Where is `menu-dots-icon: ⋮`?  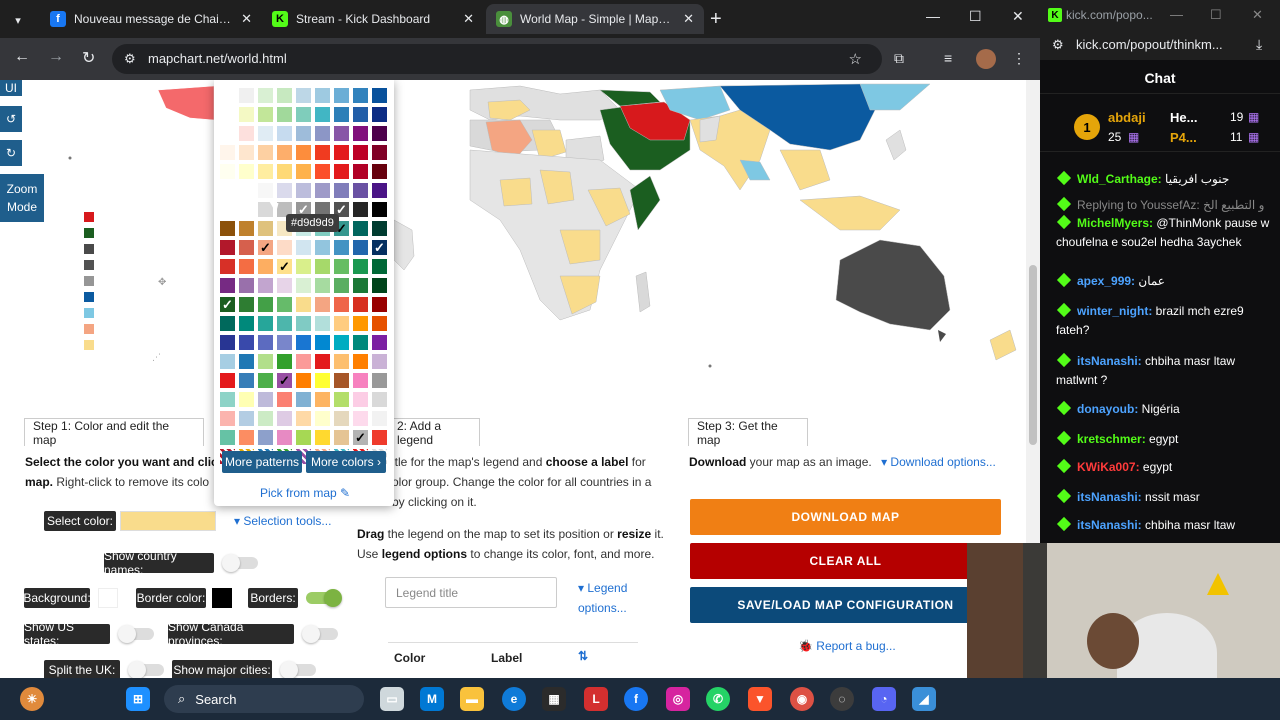 menu-dots-icon: ⋮ is located at coordinates (1019, 58).